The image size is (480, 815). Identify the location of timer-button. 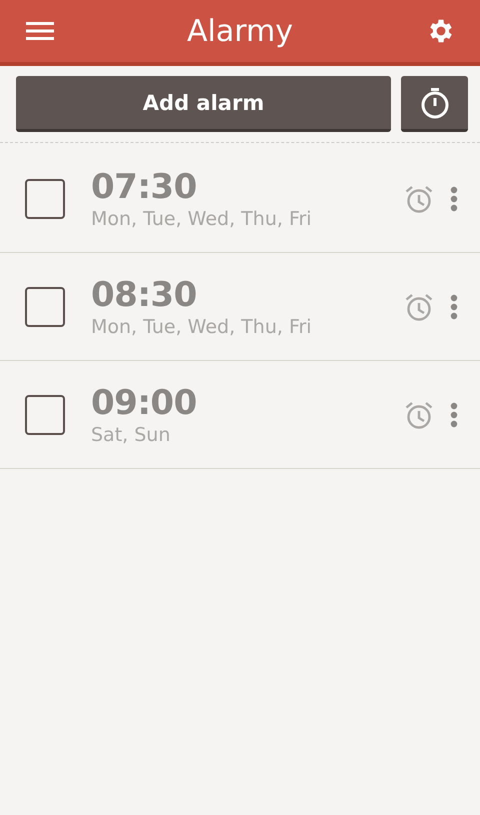
(434, 104).